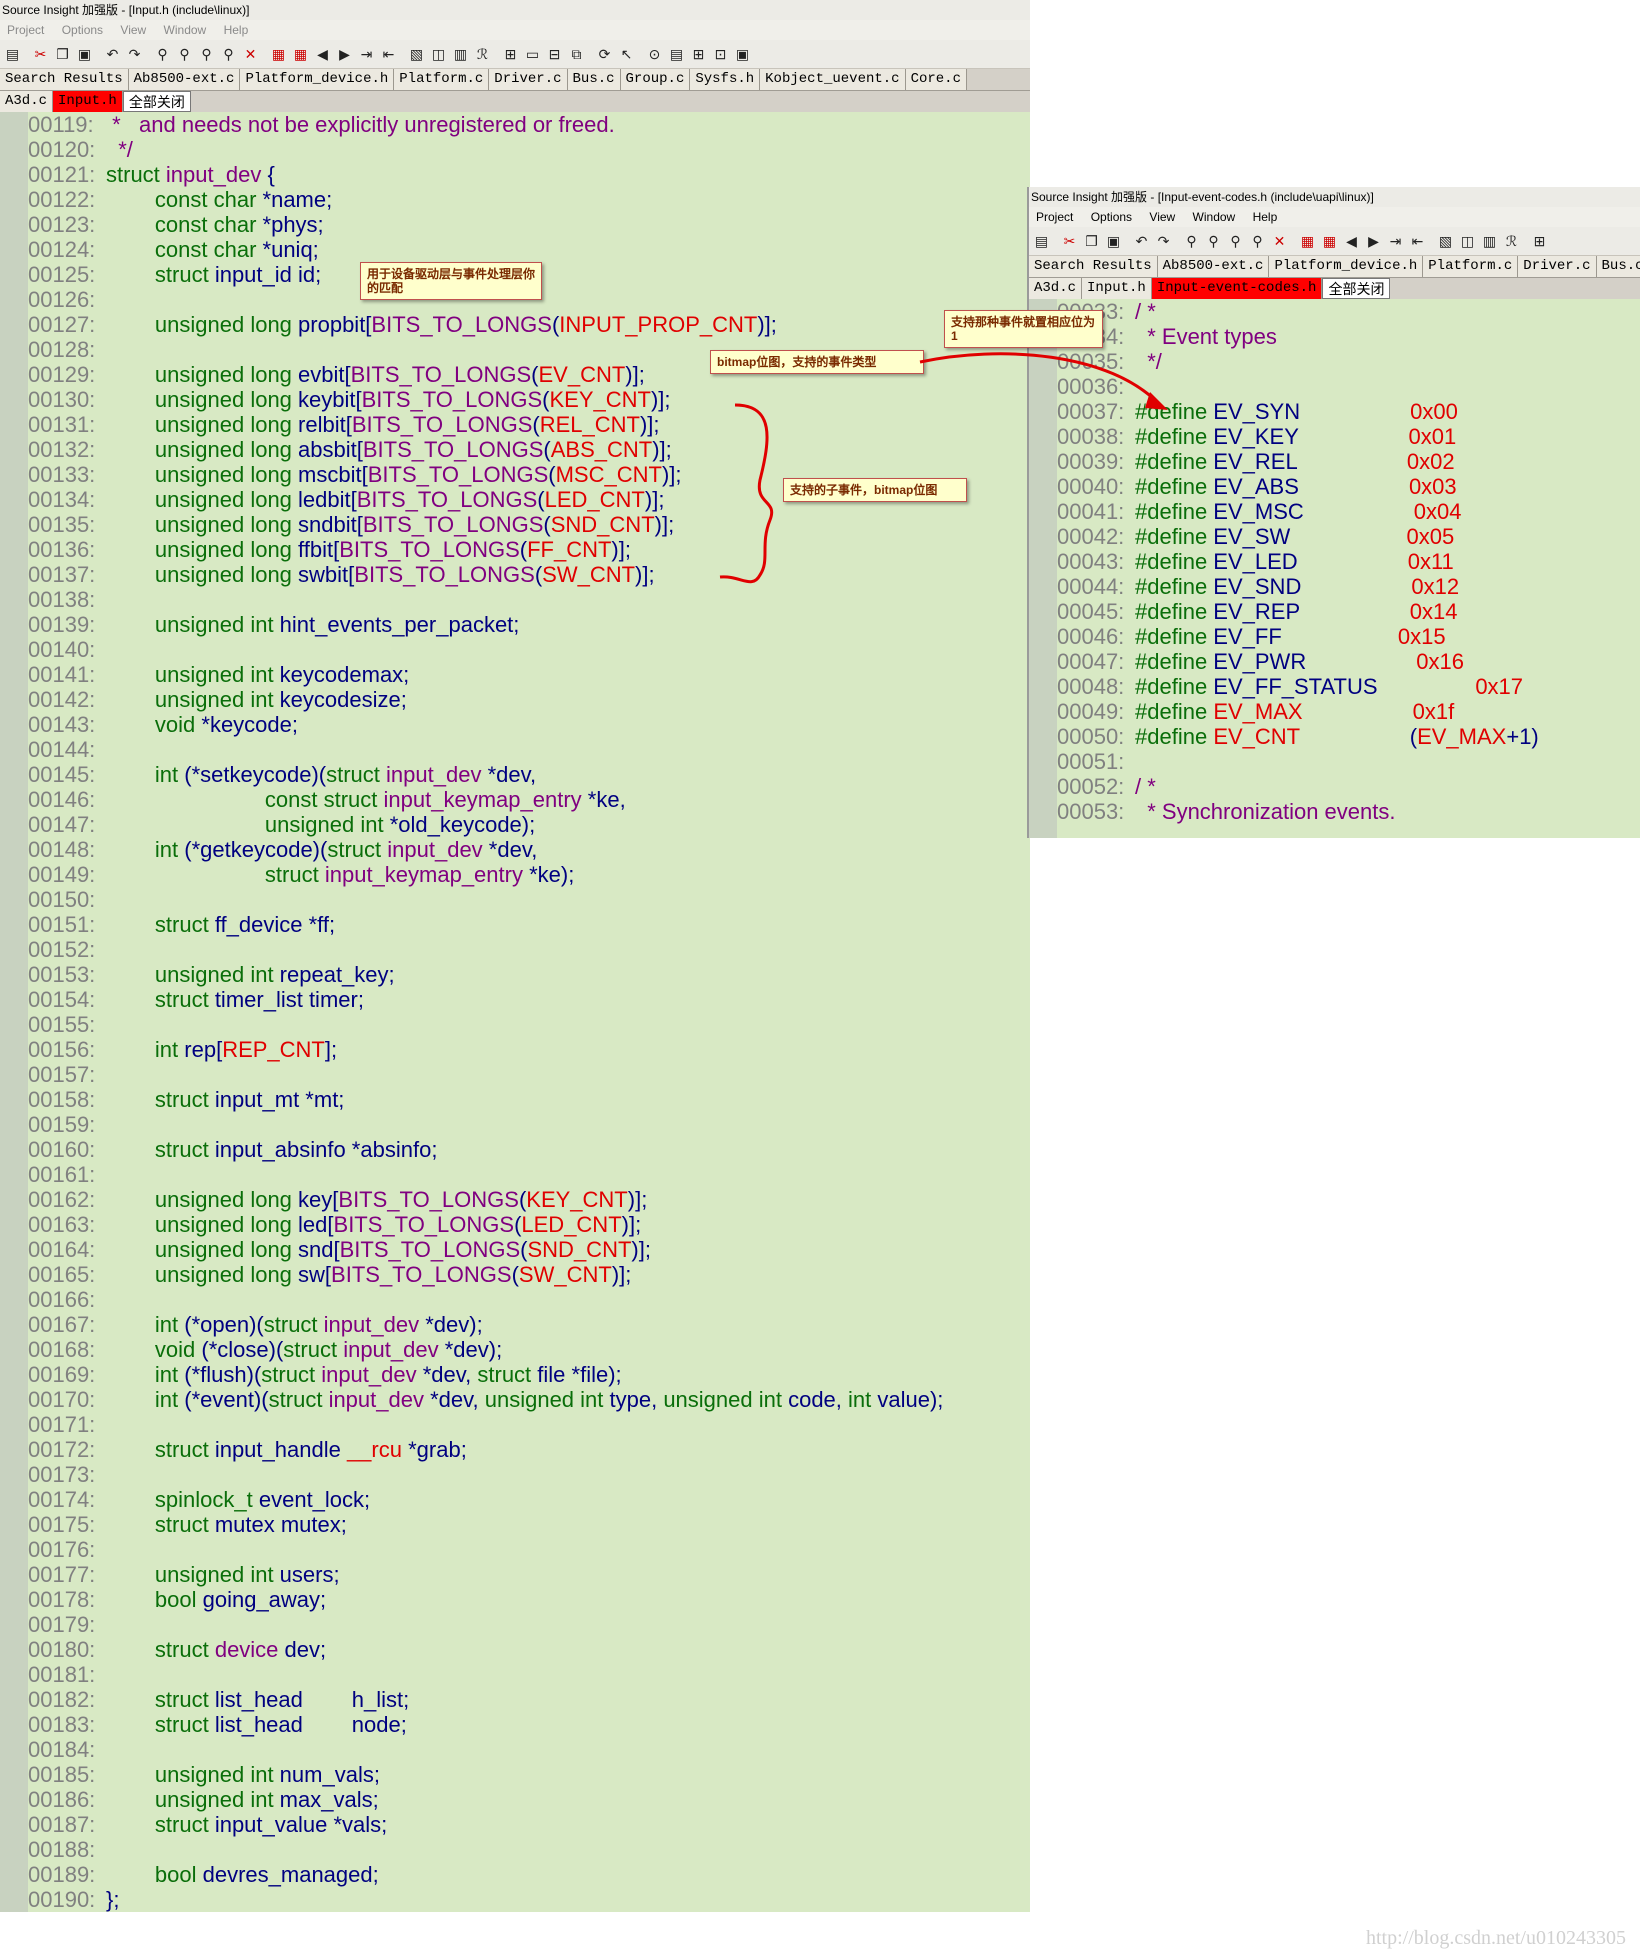  I want to click on annotation-arrows, so click(943, 468).